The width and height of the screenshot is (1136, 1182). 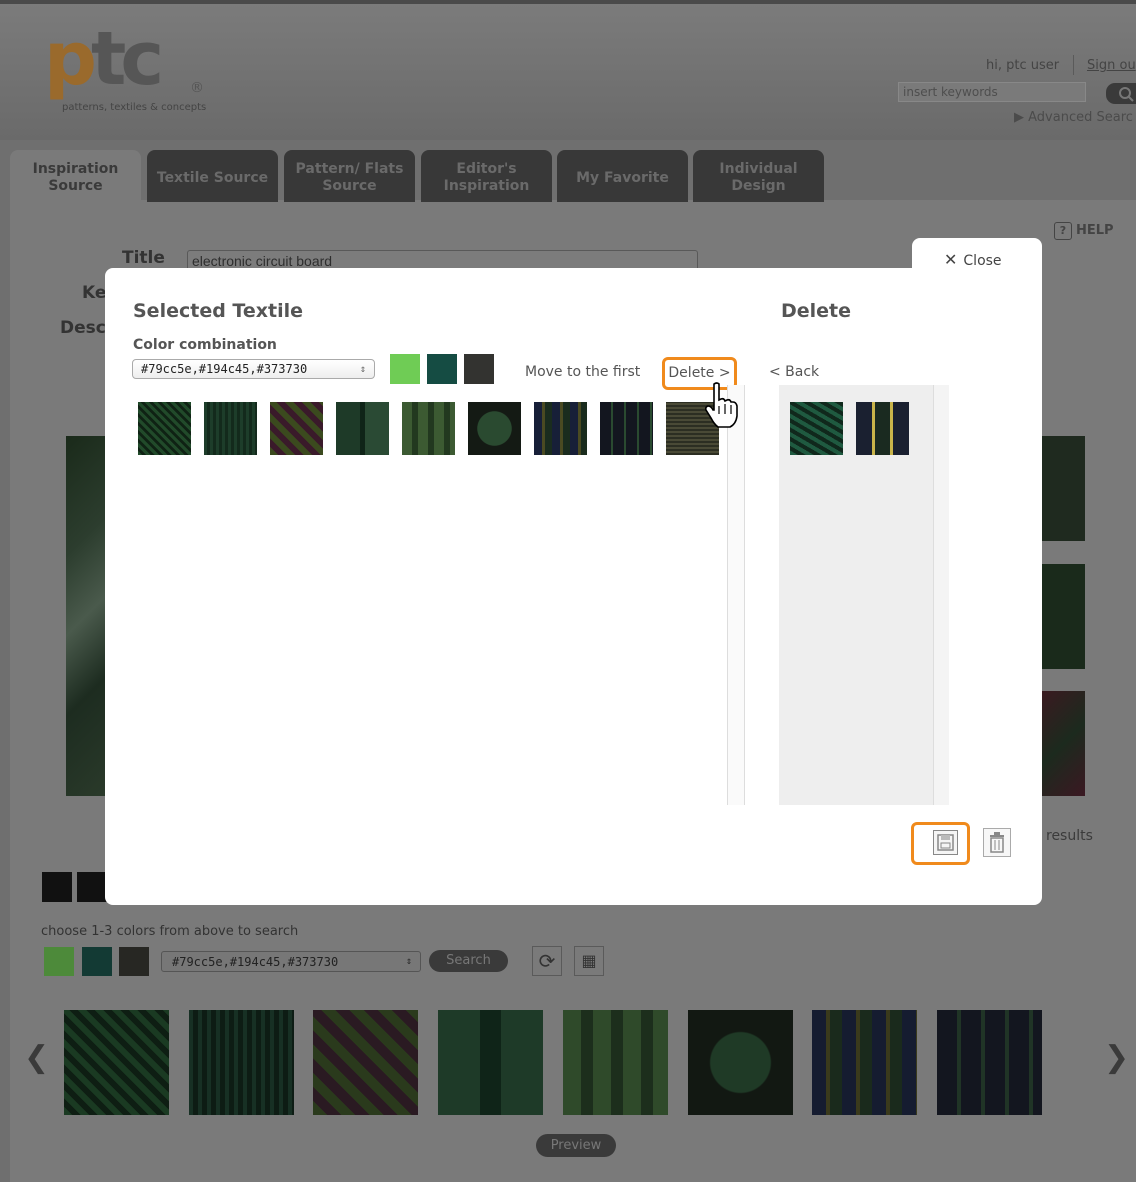 I want to click on move-to-first-button: Move to the first, so click(x=582, y=372).